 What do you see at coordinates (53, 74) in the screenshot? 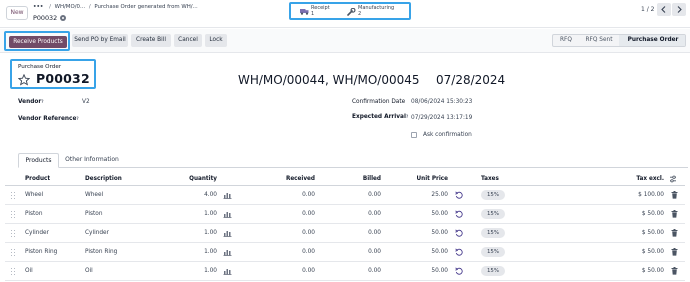
I see `po-title-highlight: Purchase Order P00032` at bounding box center [53, 74].